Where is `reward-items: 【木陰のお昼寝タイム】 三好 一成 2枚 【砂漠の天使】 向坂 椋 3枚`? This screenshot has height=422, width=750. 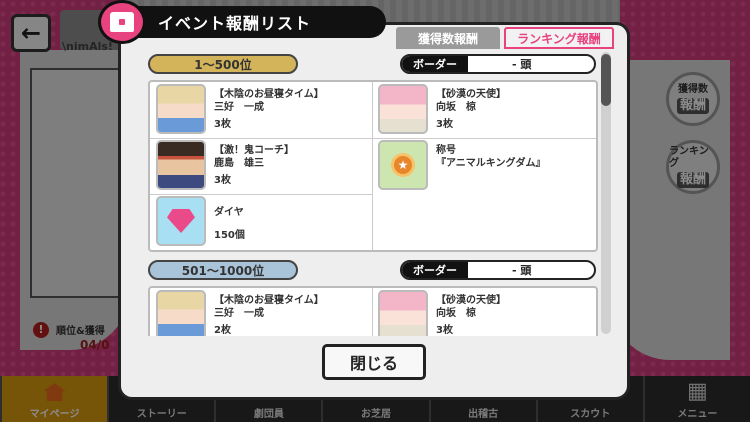
reward-items: 【木陰のお昼寝タイム】 三好 一成 2枚 【砂漠の天使】 向坂 椋 3枚 is located at coordinates (373, 311).